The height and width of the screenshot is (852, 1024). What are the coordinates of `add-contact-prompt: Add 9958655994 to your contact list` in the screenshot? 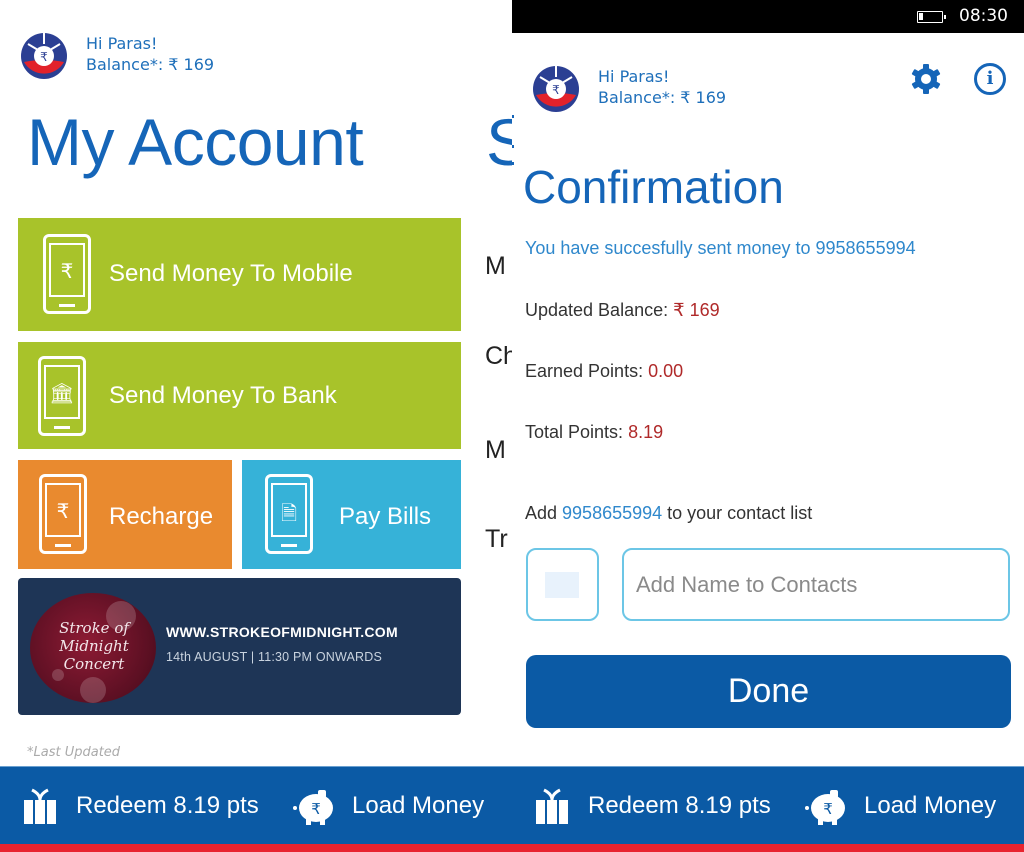 It's located at (669, 513).